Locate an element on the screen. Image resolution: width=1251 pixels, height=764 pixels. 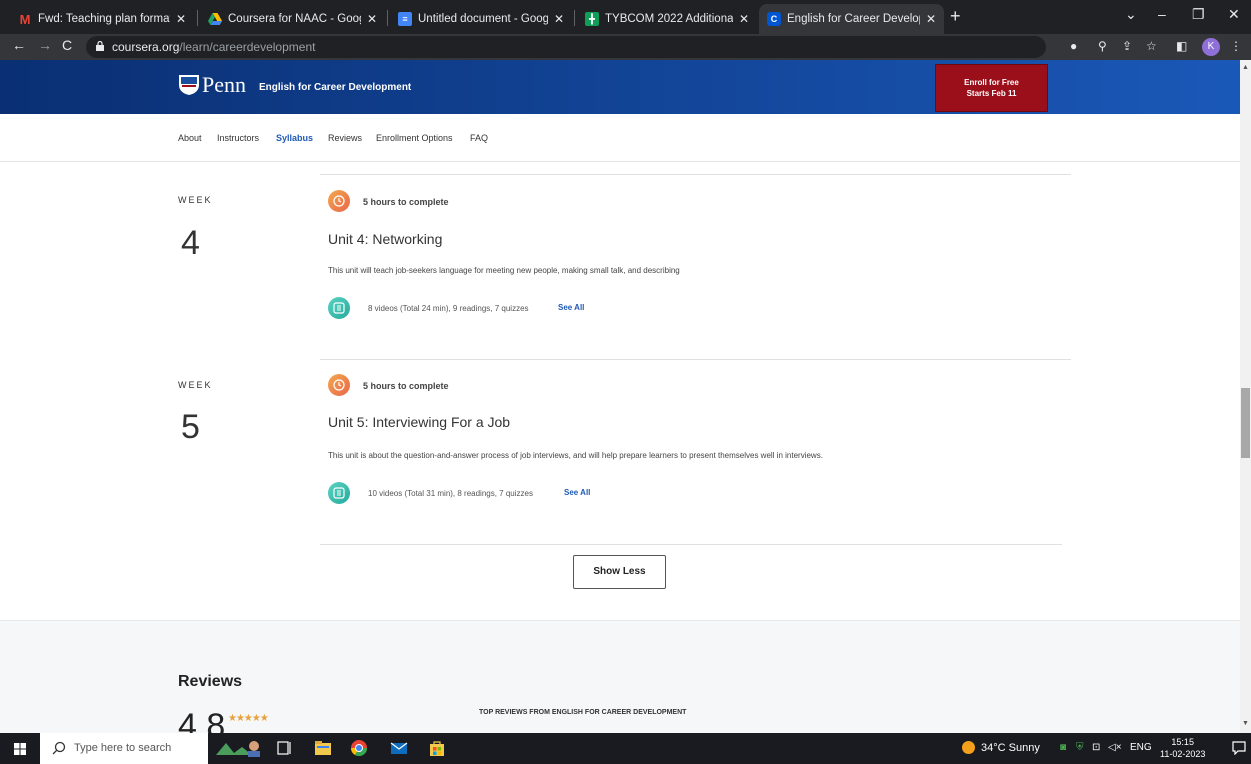
show-less-button: Show Less is located at coordinates (619, 572).